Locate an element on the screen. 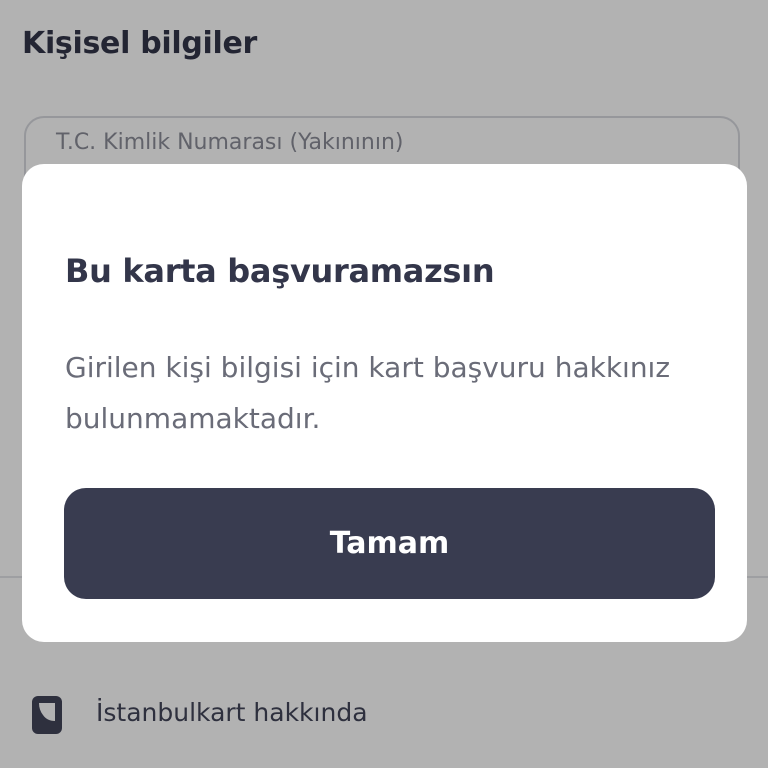  ok-button: Tamam is located at coordinates (389, 543).